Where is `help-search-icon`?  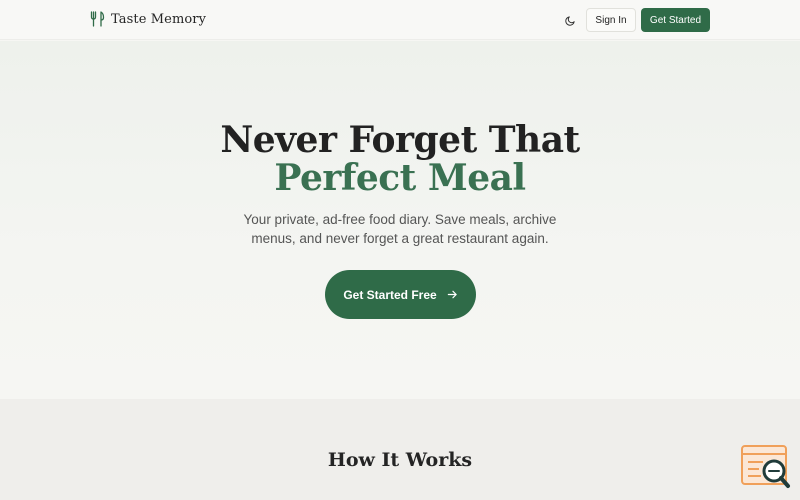 help-search-icon is located at coordinates (765, 466).